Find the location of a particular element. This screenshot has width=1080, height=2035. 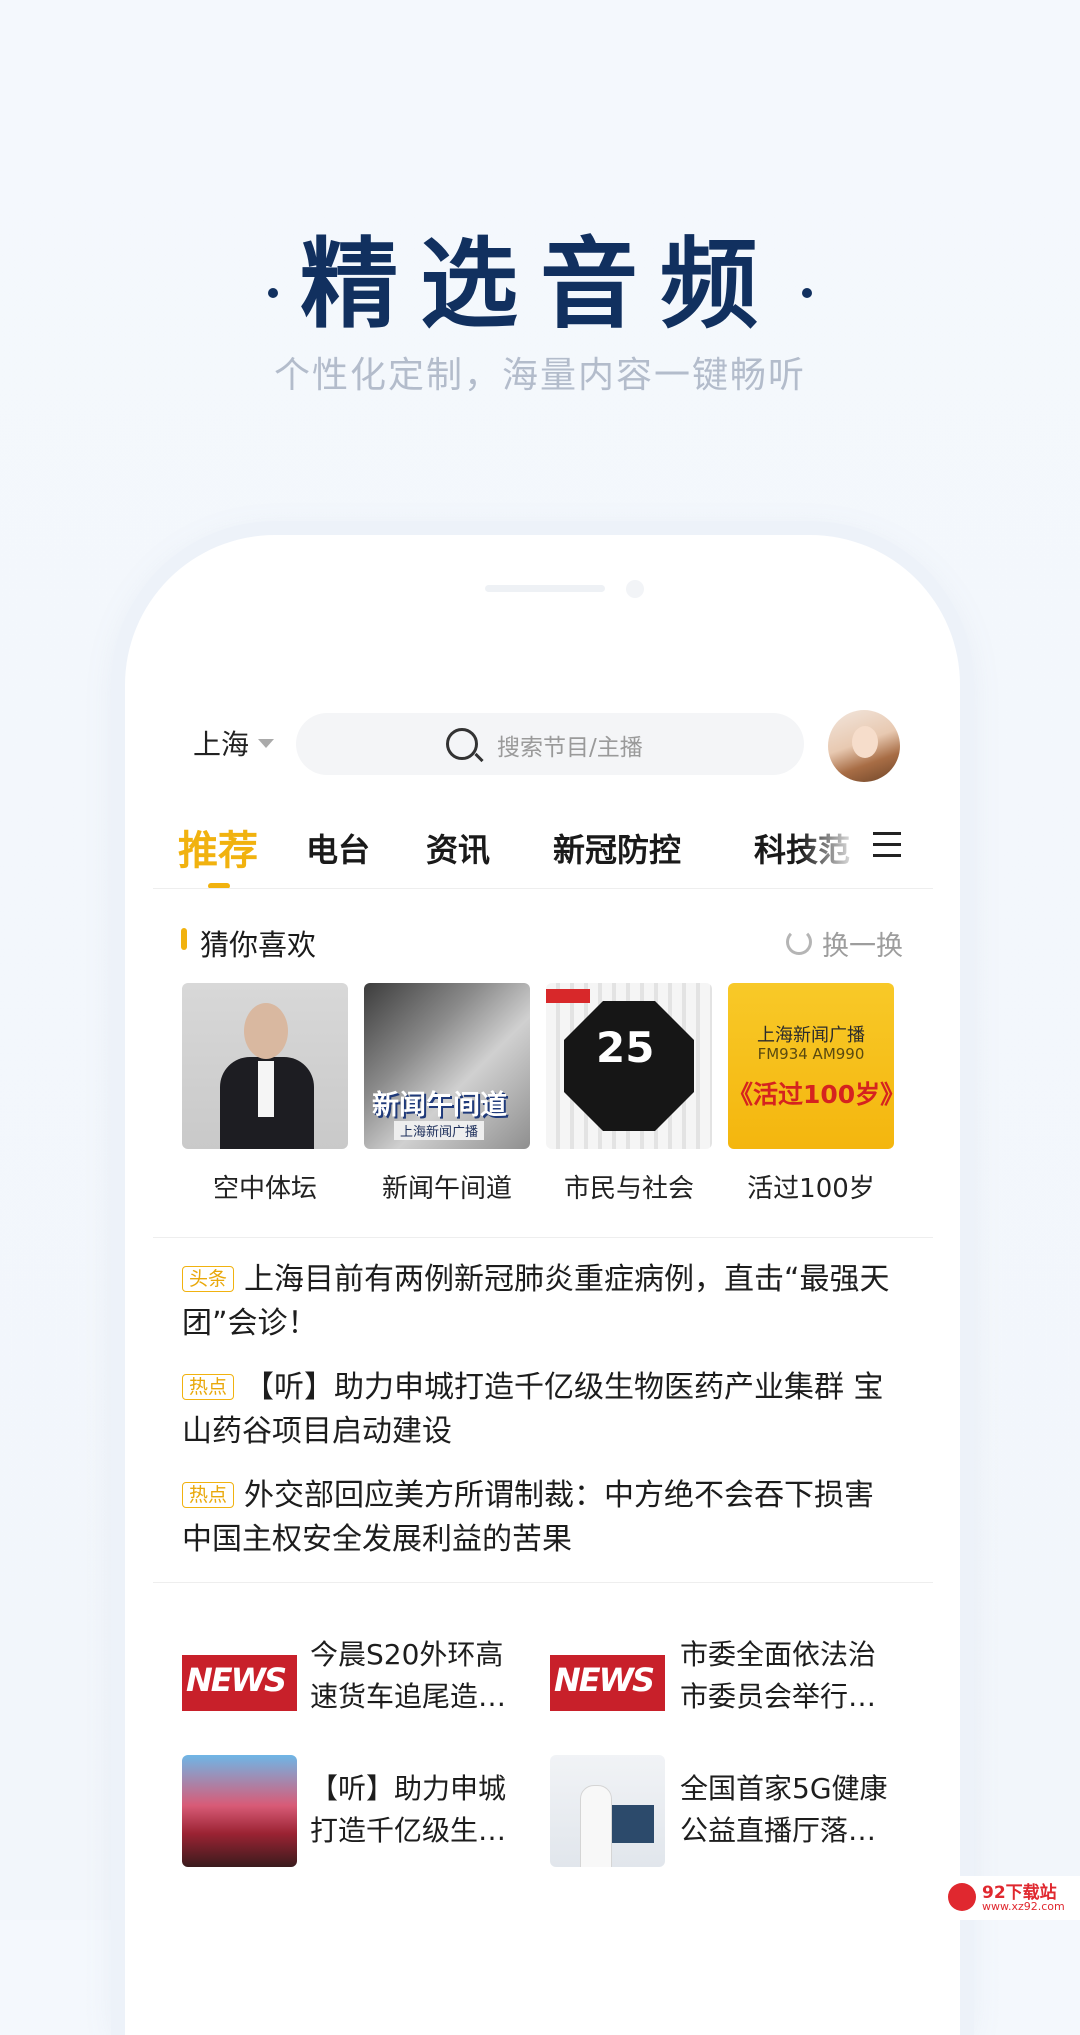

tab-recommend: 推荐 is located at coordinates (218, 847).